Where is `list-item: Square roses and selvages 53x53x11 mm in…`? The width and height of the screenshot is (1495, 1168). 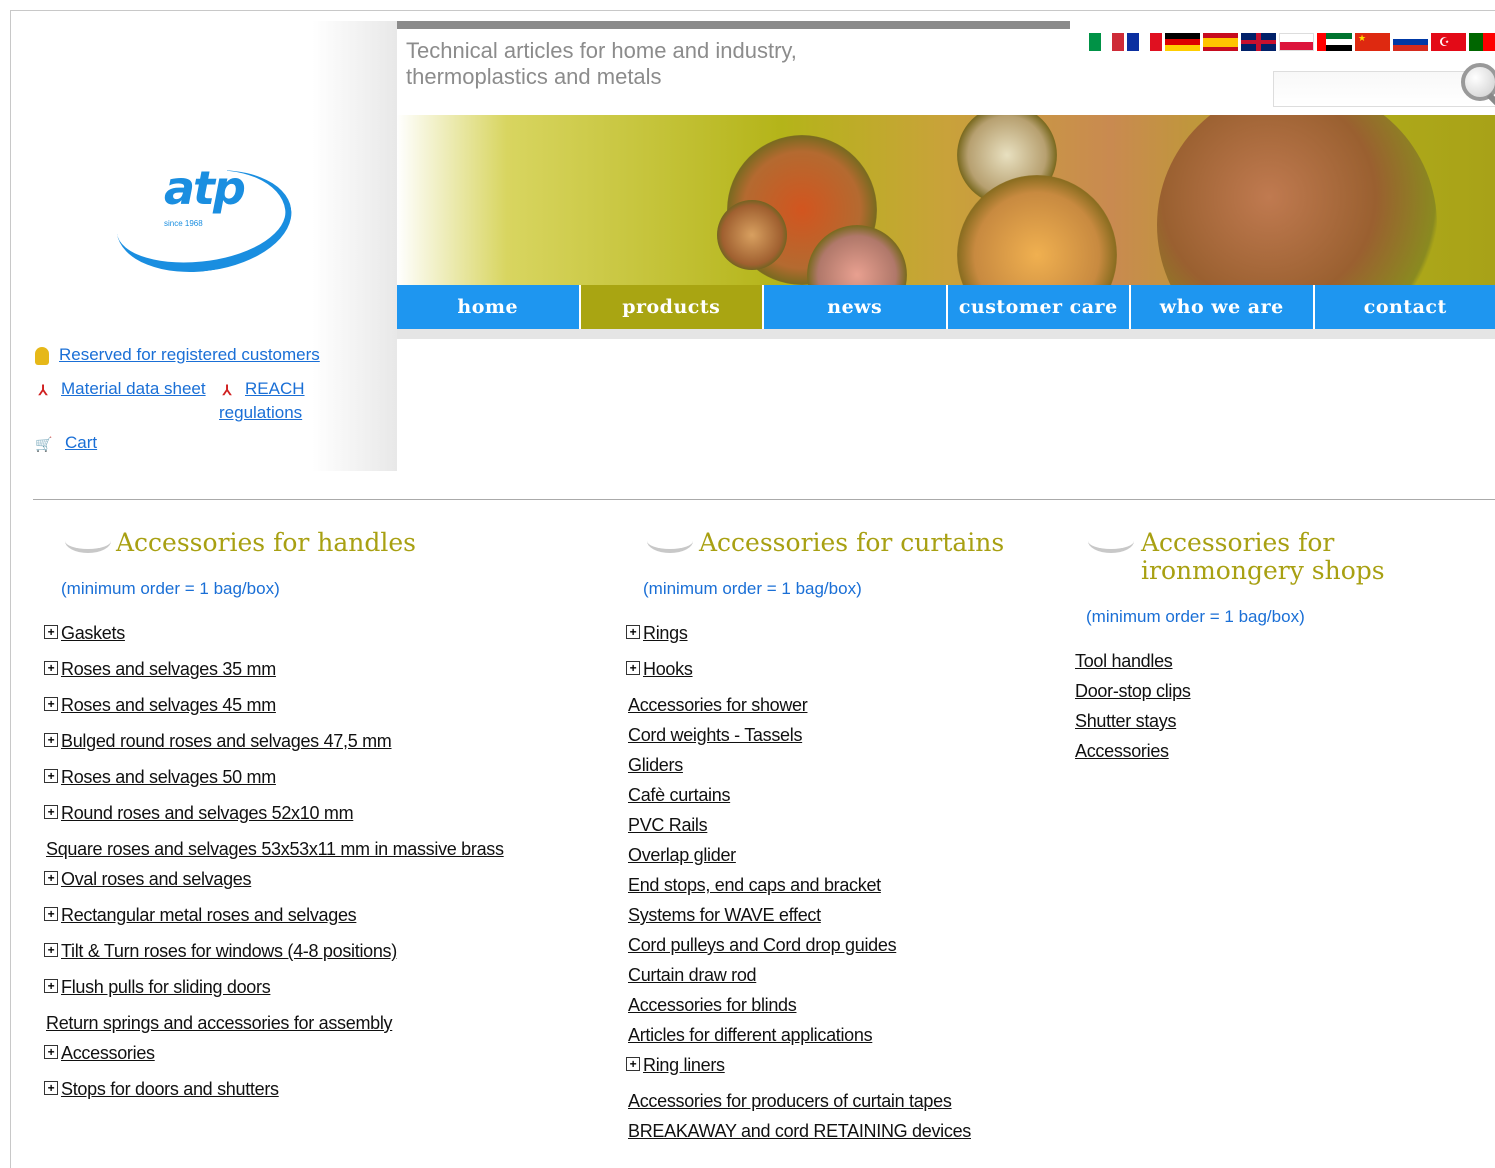
list-item: Square roses and selvages 53x53x11 mm in… is located at coordinates (322, 854).